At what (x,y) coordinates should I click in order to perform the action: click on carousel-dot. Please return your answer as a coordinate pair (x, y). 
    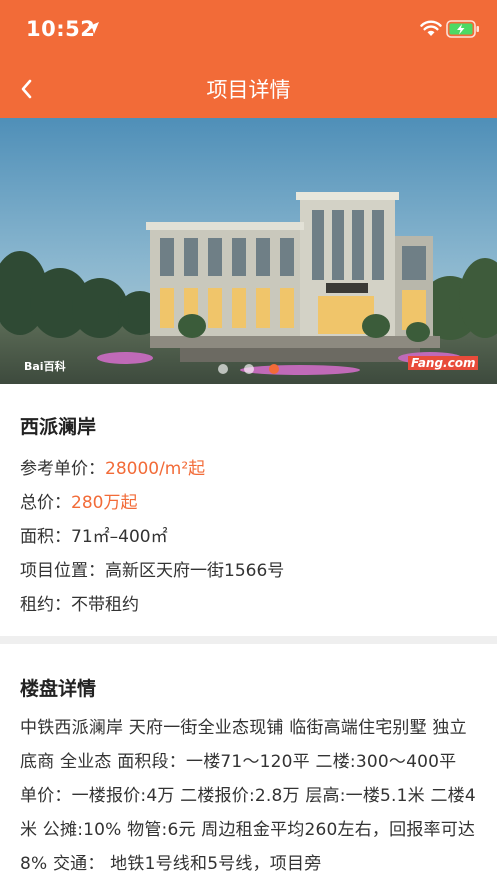
    Looking at the image, I should click on (248, 369).